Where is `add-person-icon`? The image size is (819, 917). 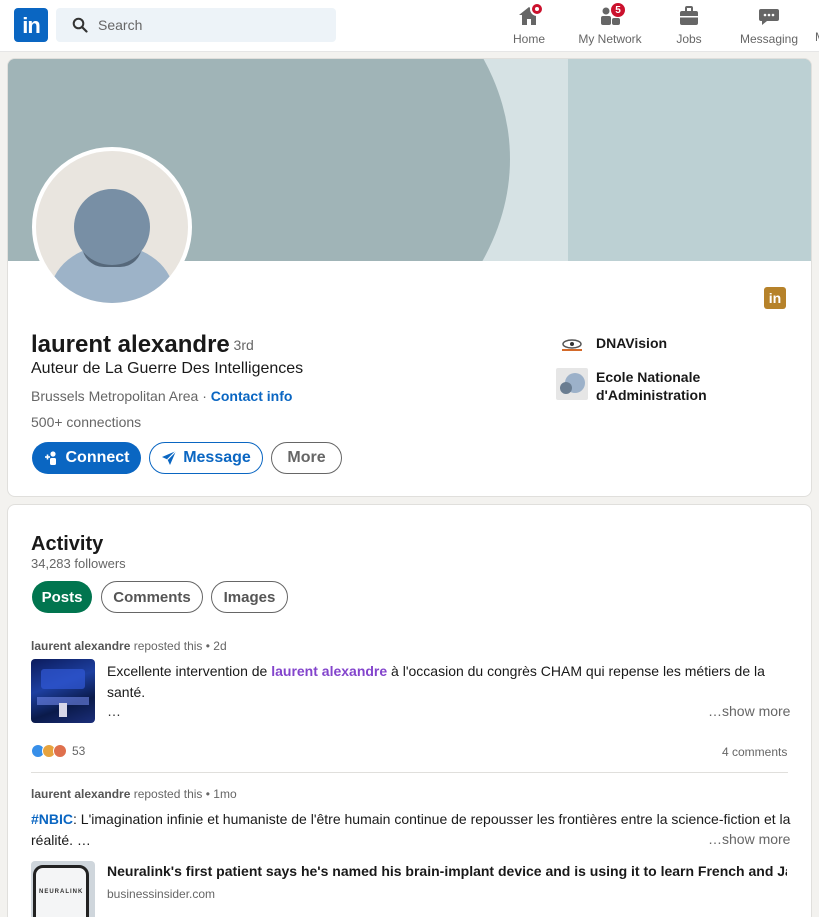
add-person-icon is located at coordinates (50, 458).